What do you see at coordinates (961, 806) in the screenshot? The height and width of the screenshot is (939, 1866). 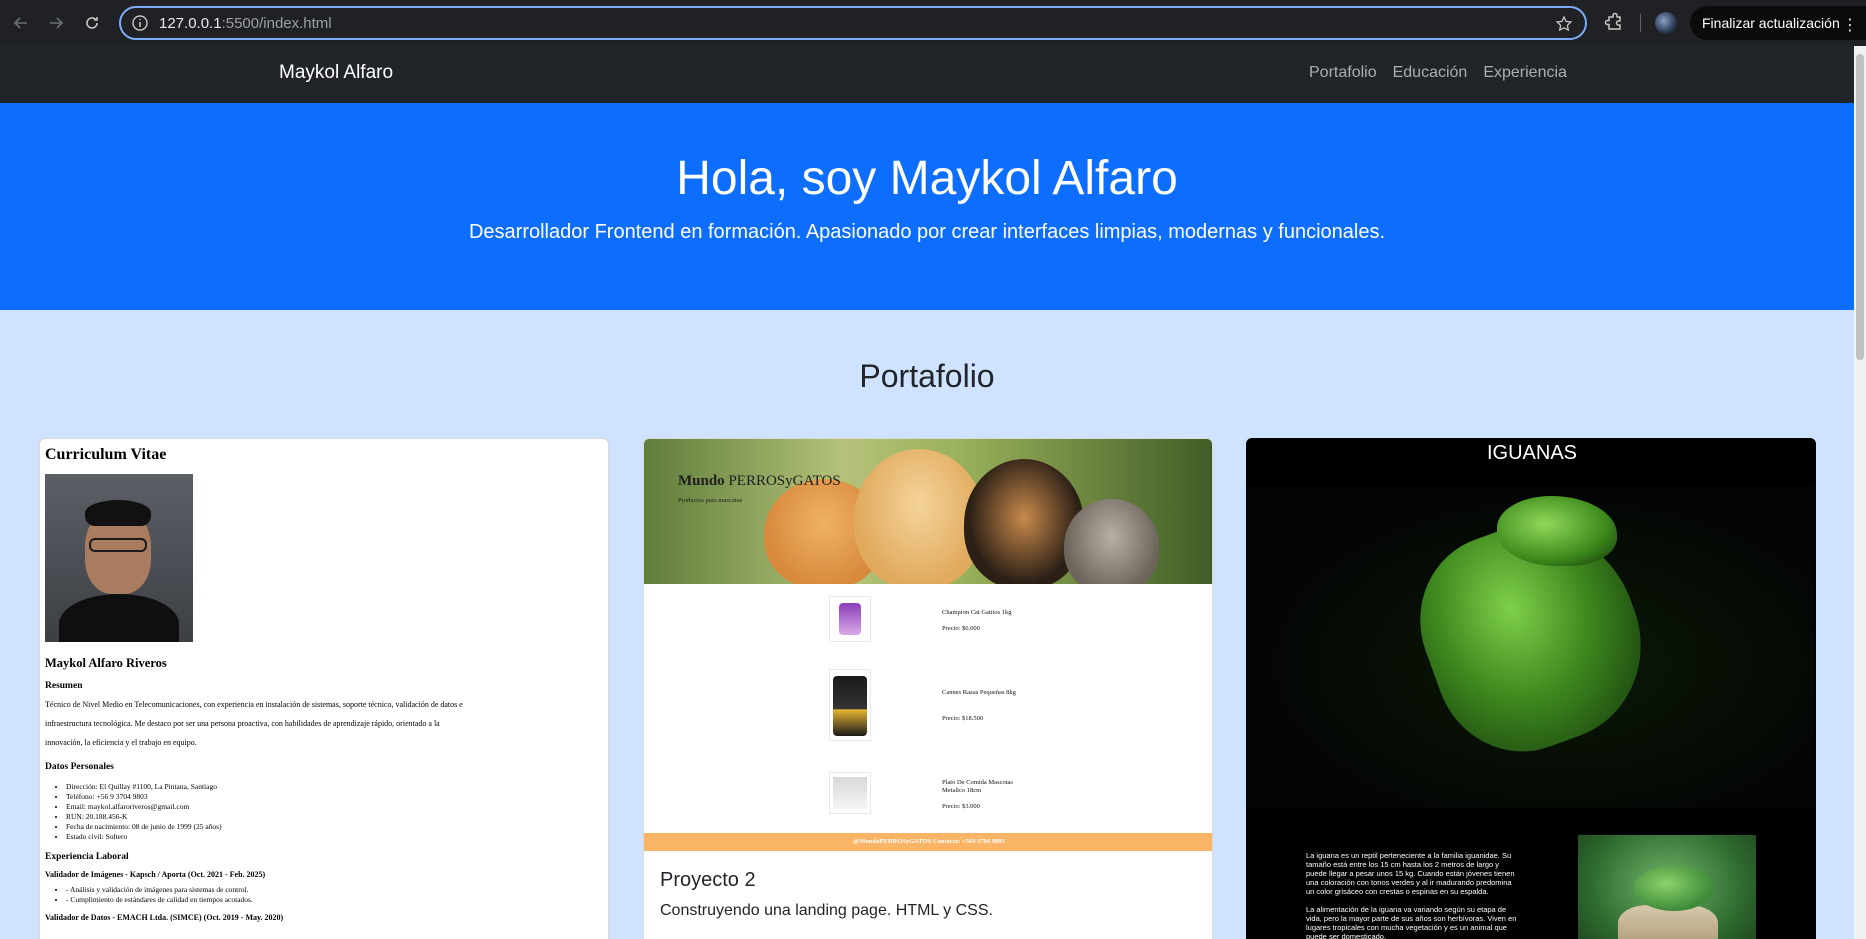 I see `product-price-3: Precio: $3.000` at bounding box center [961, 806].